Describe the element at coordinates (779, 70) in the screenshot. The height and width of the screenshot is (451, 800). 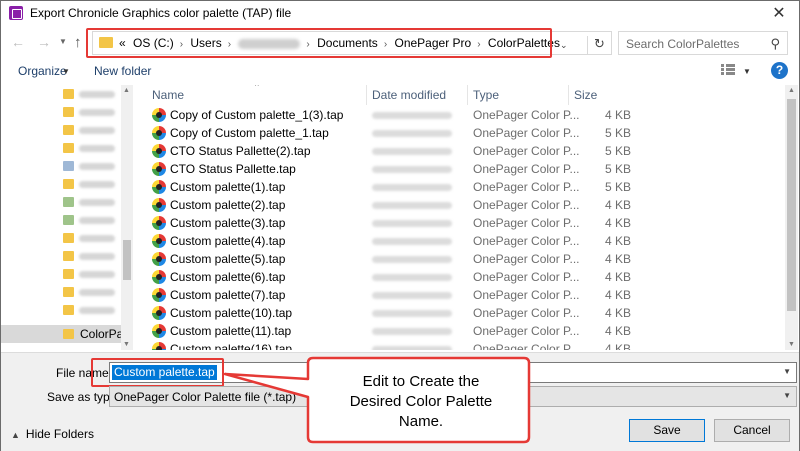
I see `help-icon: ?` at that location.